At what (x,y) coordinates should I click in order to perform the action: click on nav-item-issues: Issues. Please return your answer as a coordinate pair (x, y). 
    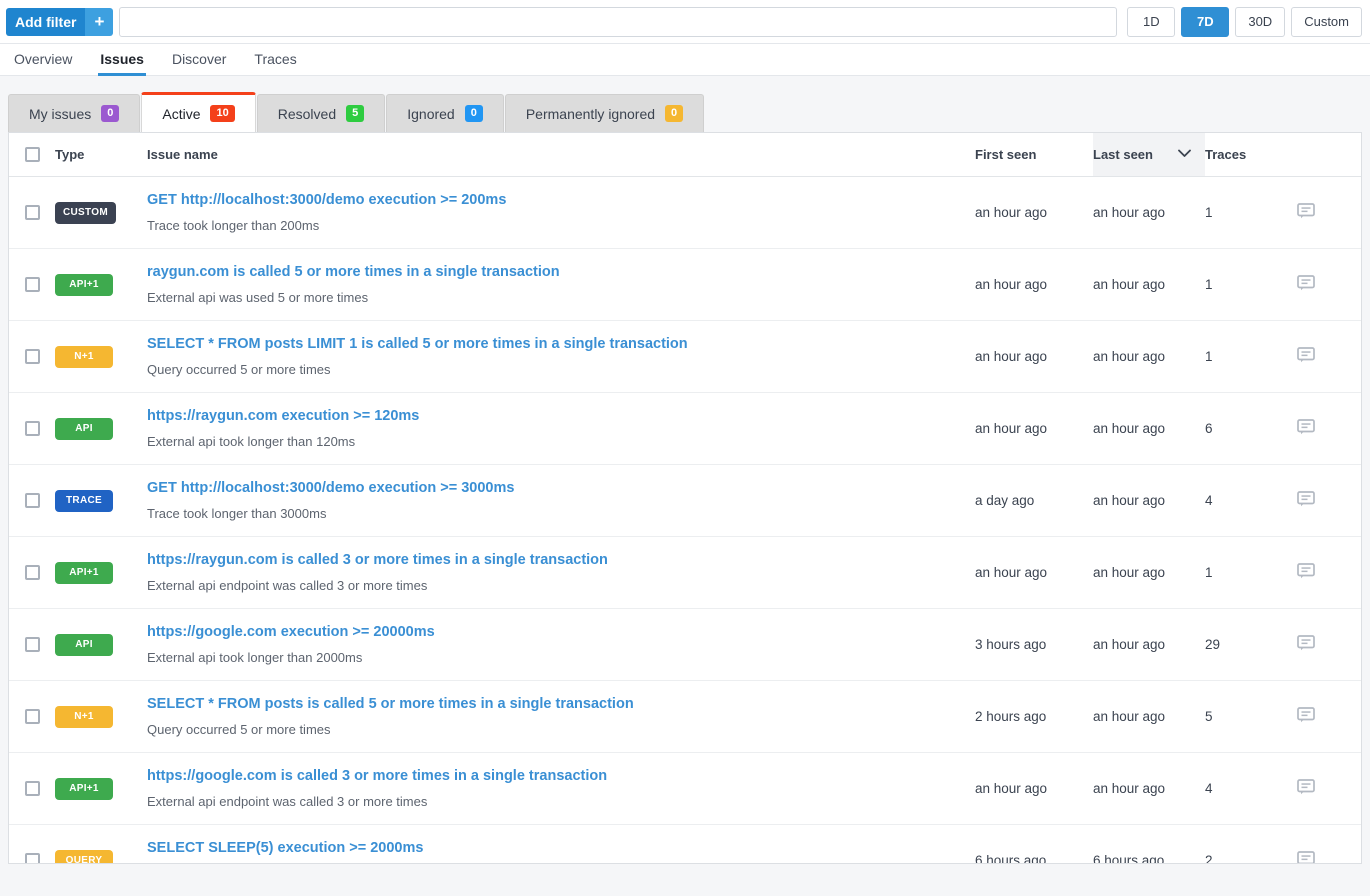
    Looking at the image, I should click on (122, 61).